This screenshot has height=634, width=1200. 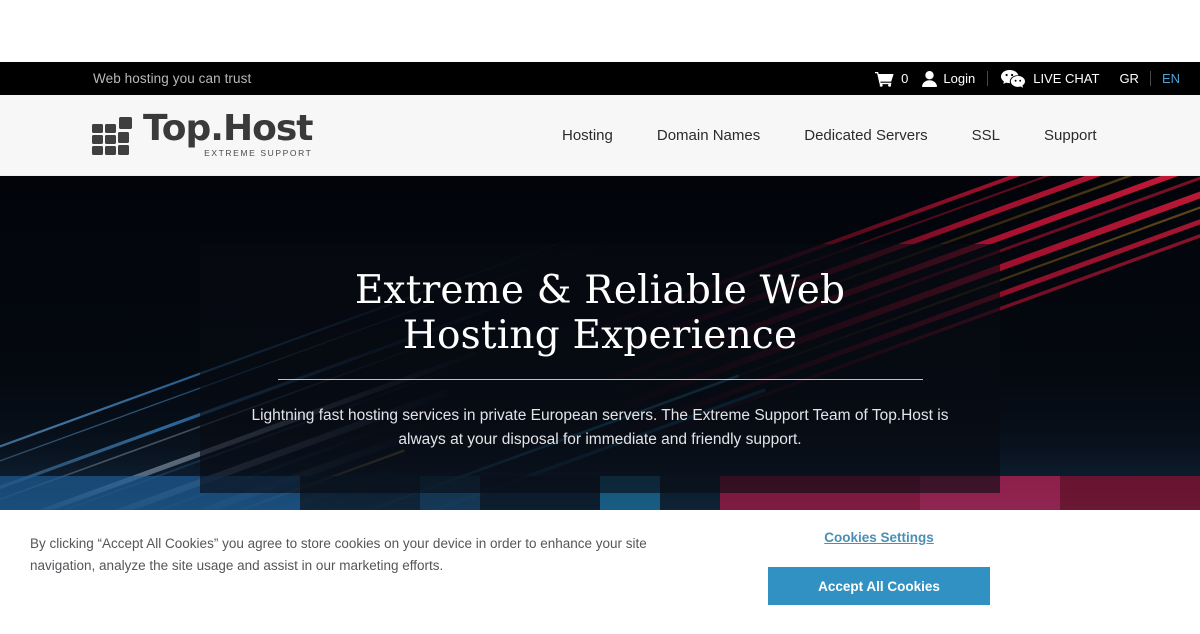 I want to click on language-switcher: GR EN, so click(x=1149, y=78).